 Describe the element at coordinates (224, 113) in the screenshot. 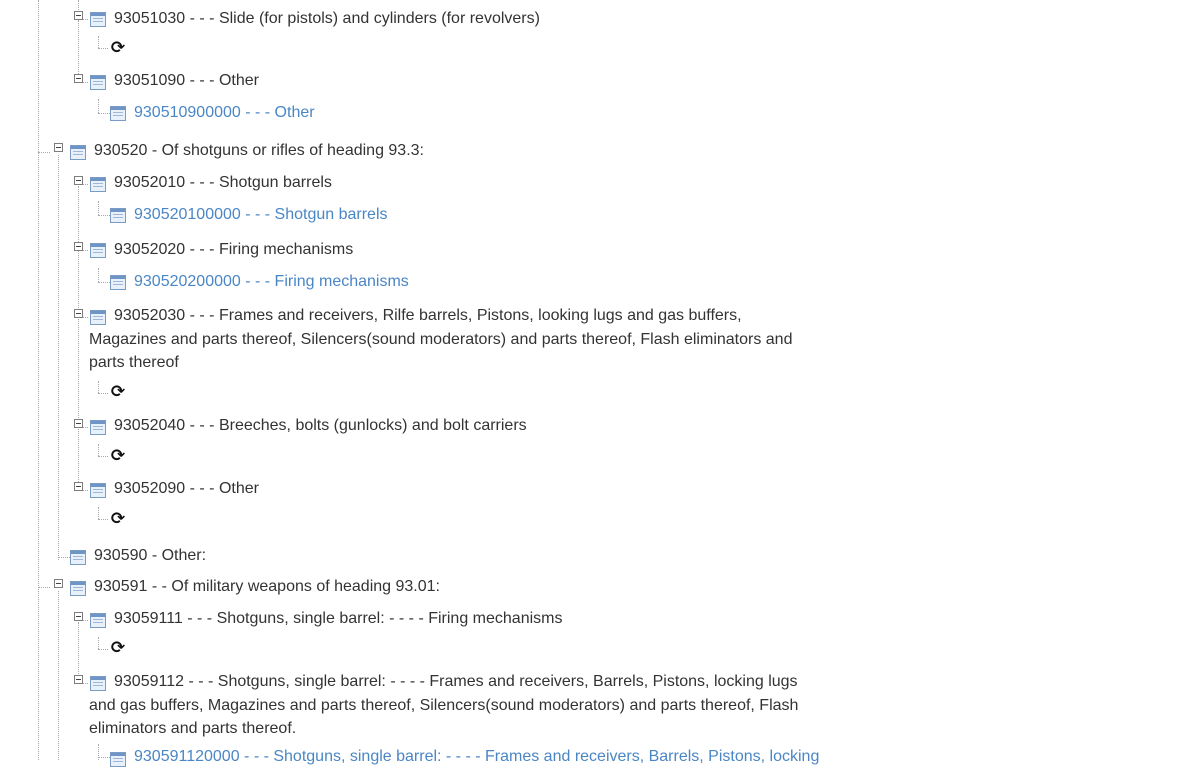

I see `tree-leaf-link: 930510900000 - - - Other` at that location.